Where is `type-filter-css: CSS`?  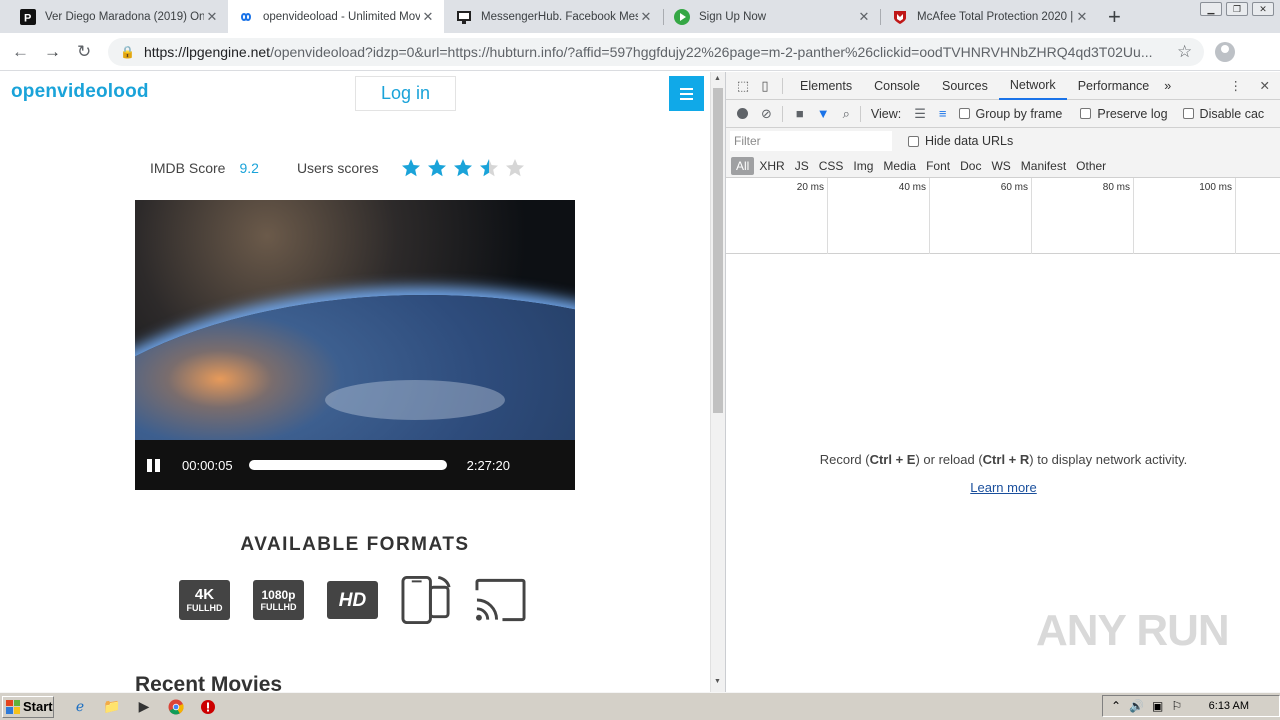
type-filter-css: CSS is located at coordinates (831, 166).